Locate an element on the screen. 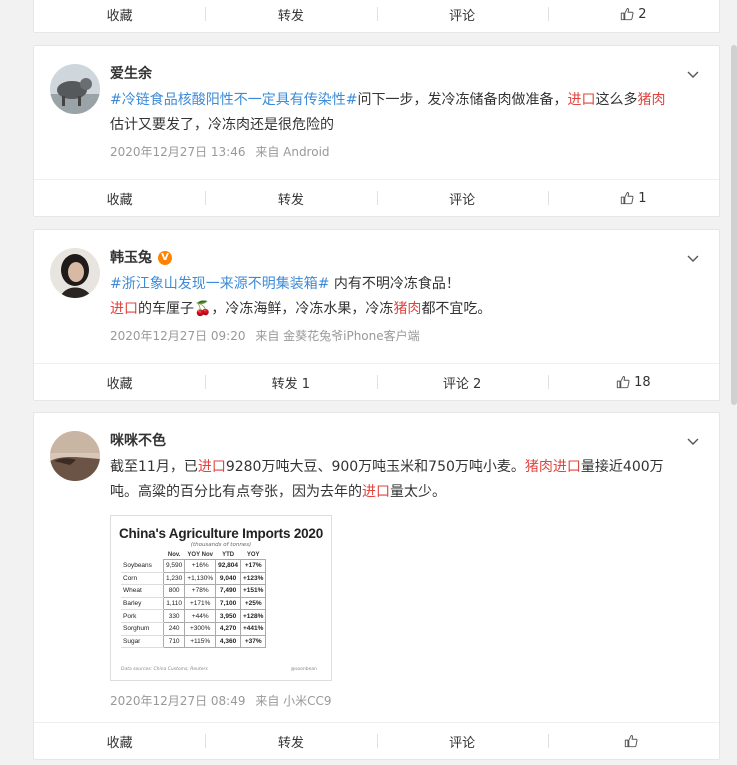  text-segment: 截至11月，已 is located at coordinates (154, 467).